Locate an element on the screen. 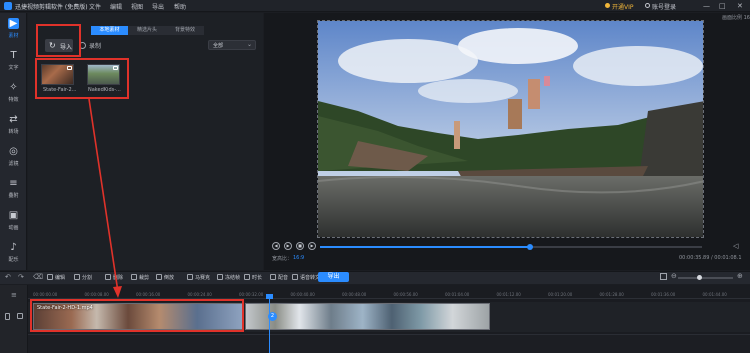  annotation-box-media is located at coordinates (82, 78).